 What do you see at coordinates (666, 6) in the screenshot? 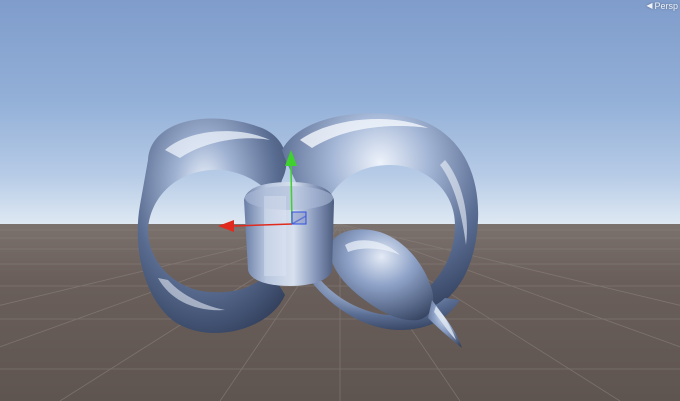
I see `projection-label: Persp` at bounding box center [666, 6].